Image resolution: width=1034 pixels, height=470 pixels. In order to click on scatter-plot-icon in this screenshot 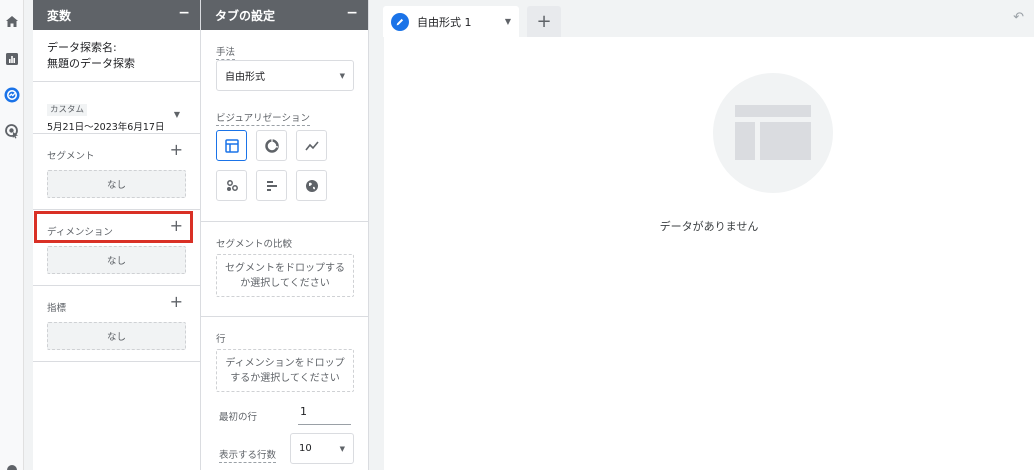, I will do `click(231, 185)`.